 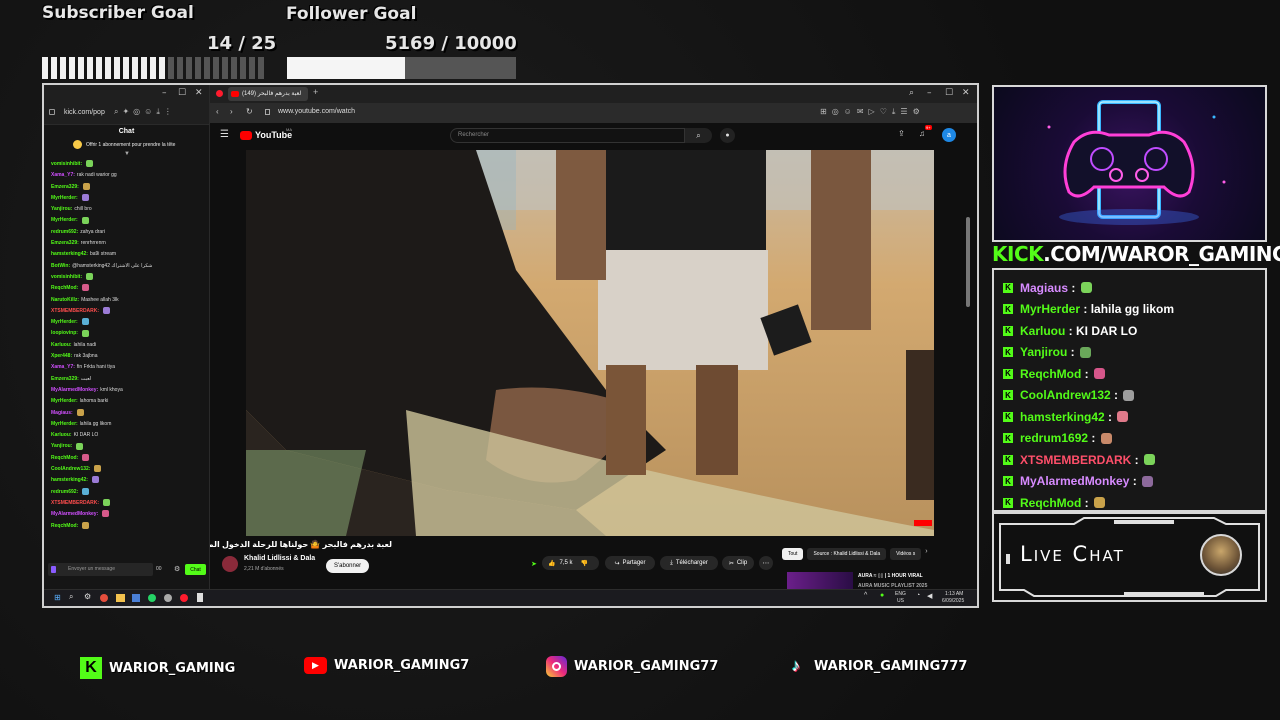 I want to click on recommended-thumbnail, so click(x=820, y=580).